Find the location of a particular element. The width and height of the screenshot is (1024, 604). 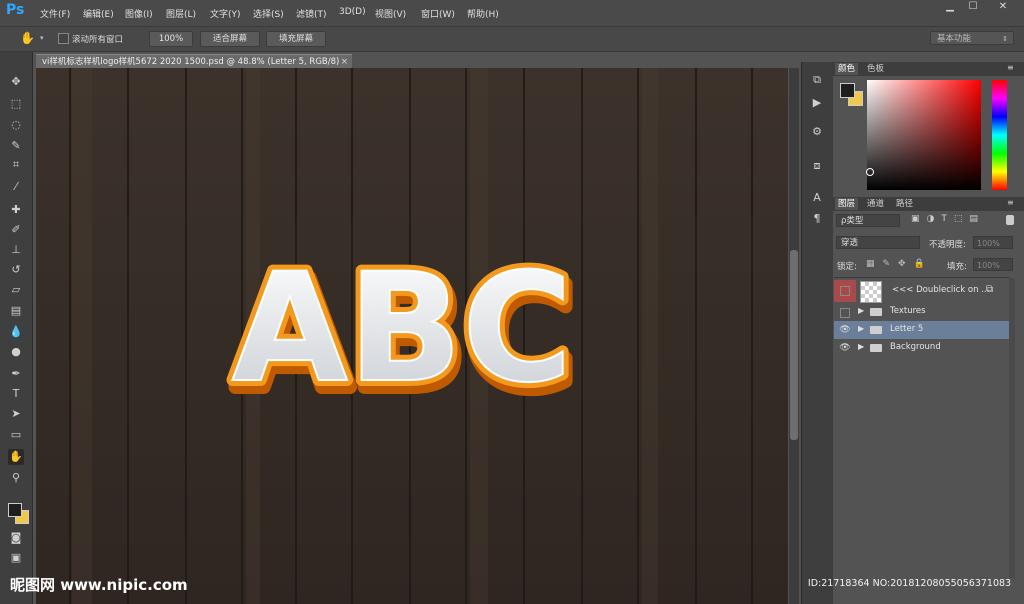

menu-image: 图像(I) is located at coordinates (139, 13).